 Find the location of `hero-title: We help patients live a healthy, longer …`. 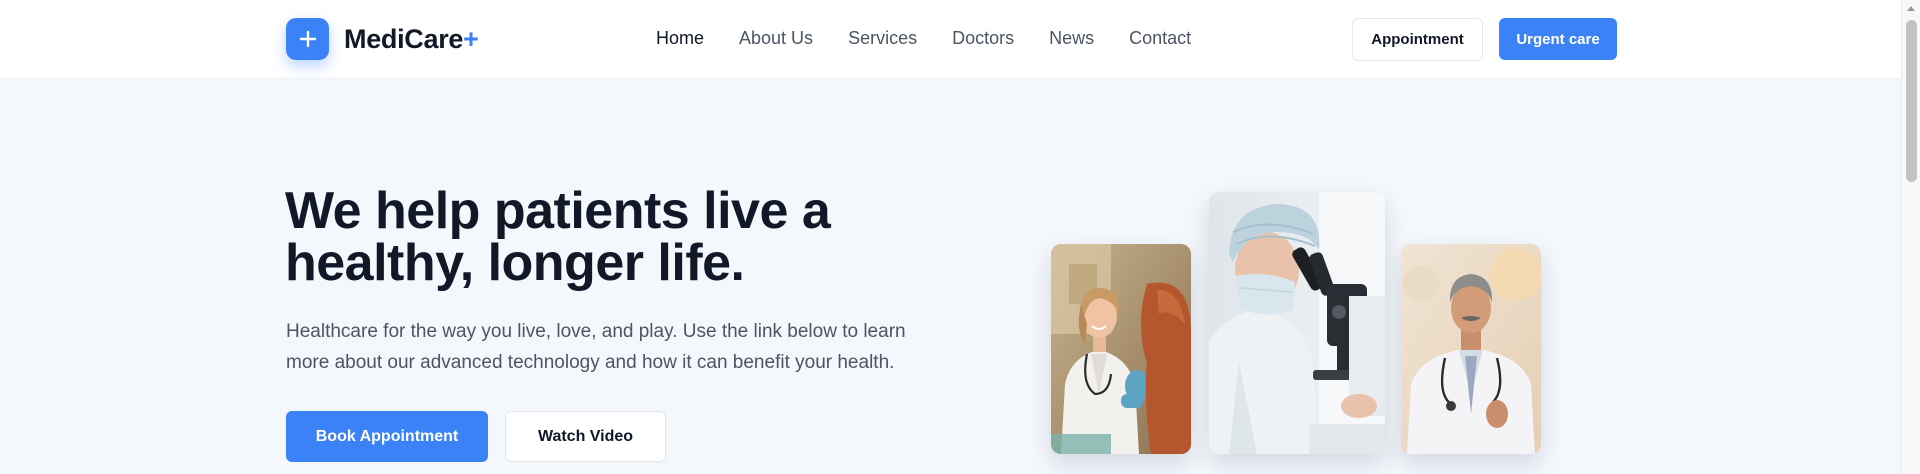

hero-title: We help patients live a healthy, longer … is located at coordinates (558, 237).